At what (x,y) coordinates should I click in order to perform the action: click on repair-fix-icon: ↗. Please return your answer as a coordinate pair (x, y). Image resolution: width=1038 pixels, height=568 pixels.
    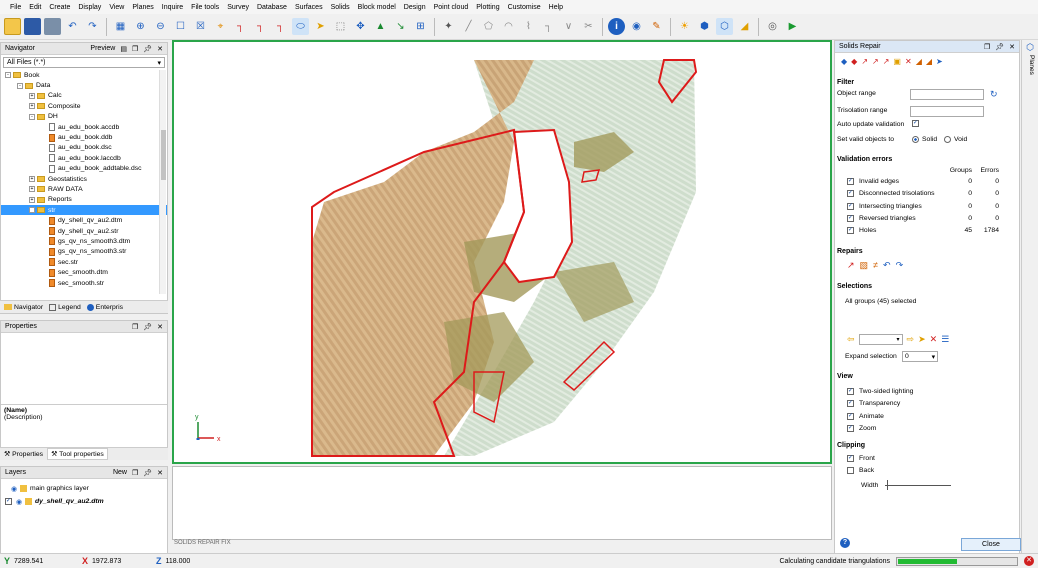
    Looking at the image, I should click on (851, 265).